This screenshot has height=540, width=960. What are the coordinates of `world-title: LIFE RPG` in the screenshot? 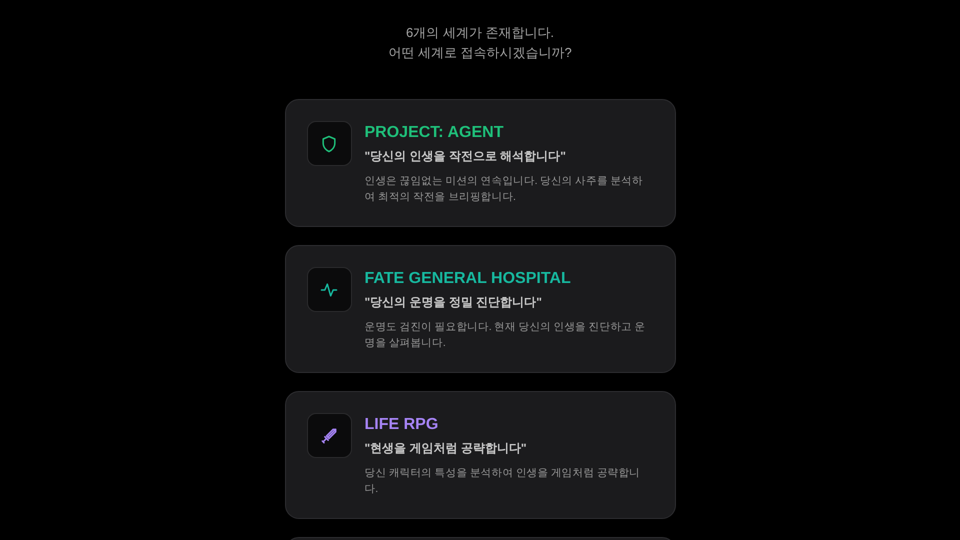 It's located at (402, 425).